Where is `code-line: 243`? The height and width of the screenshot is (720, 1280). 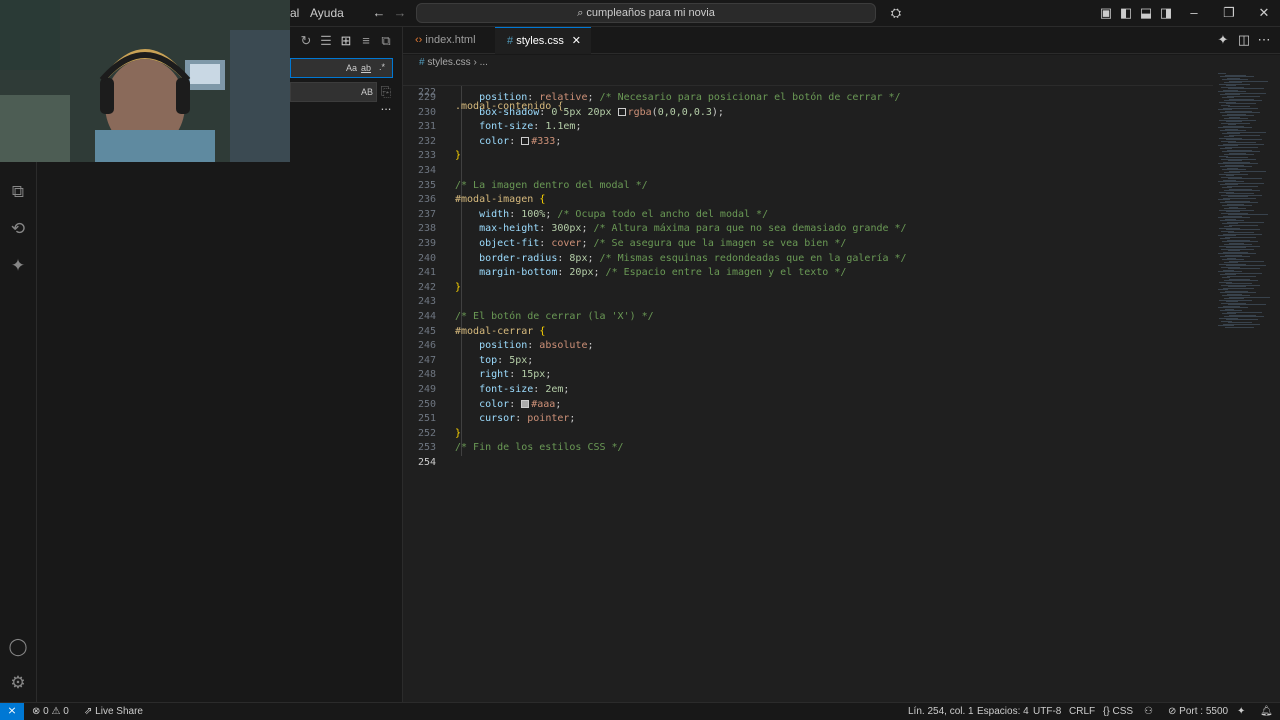 code-line: 243 is located at coordinates (808, 302).